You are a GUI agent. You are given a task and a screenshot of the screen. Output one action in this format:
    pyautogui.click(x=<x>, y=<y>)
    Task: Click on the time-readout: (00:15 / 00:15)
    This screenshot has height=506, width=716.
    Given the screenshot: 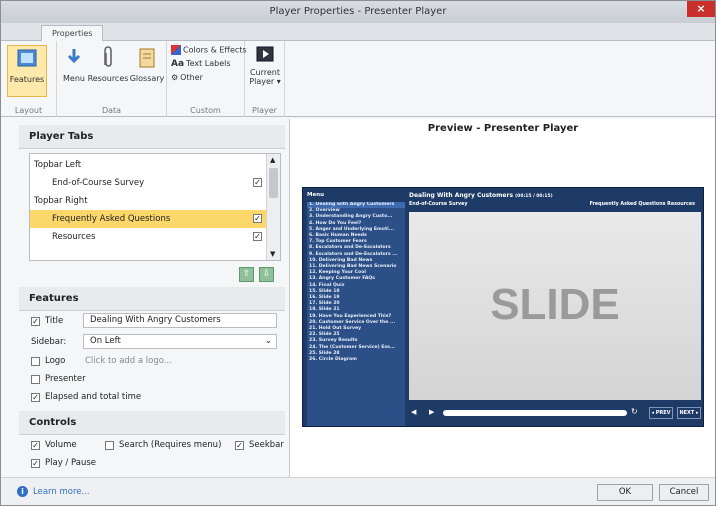 What is the action you would take?
    pyautogui.click(x=534, y=196)
    